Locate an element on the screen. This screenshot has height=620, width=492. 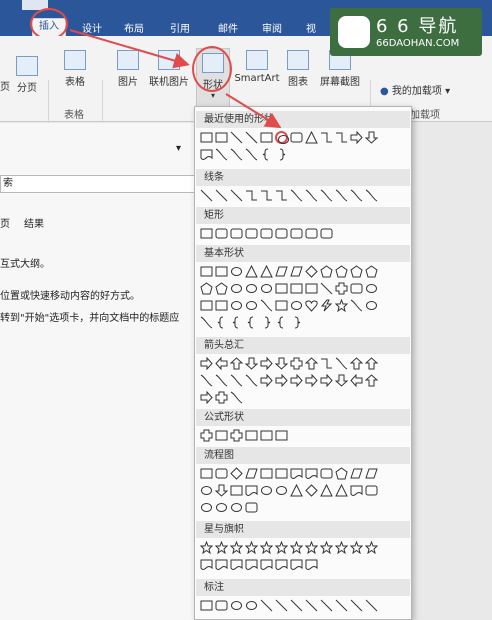
tab-layout: 布局 is located at coordinates (134, 27).